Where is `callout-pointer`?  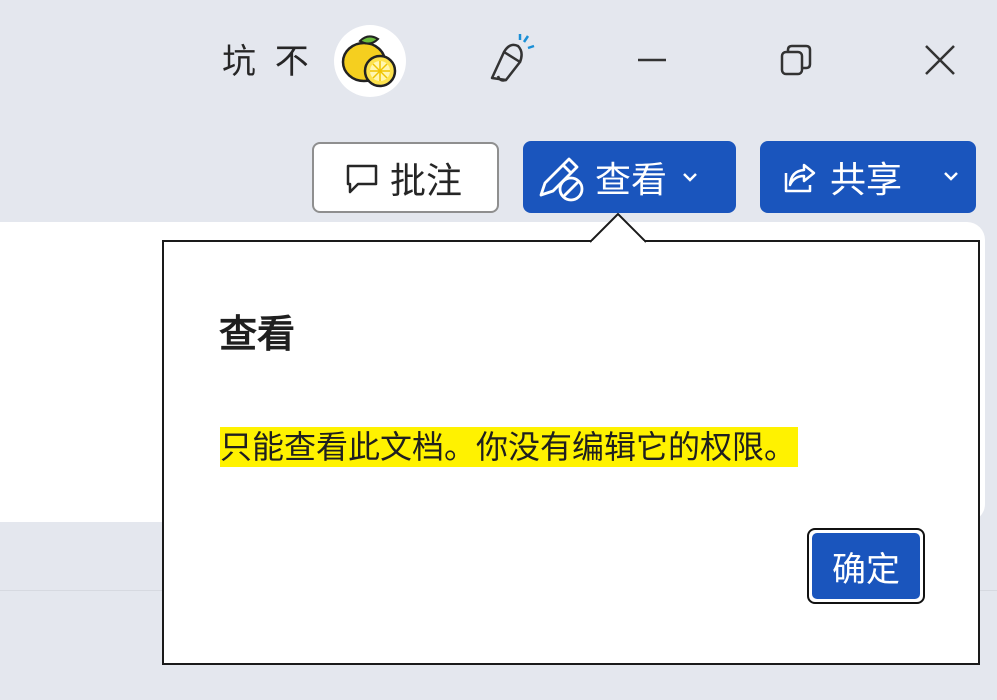 callout-pointer is located at coordinates (618, 228).